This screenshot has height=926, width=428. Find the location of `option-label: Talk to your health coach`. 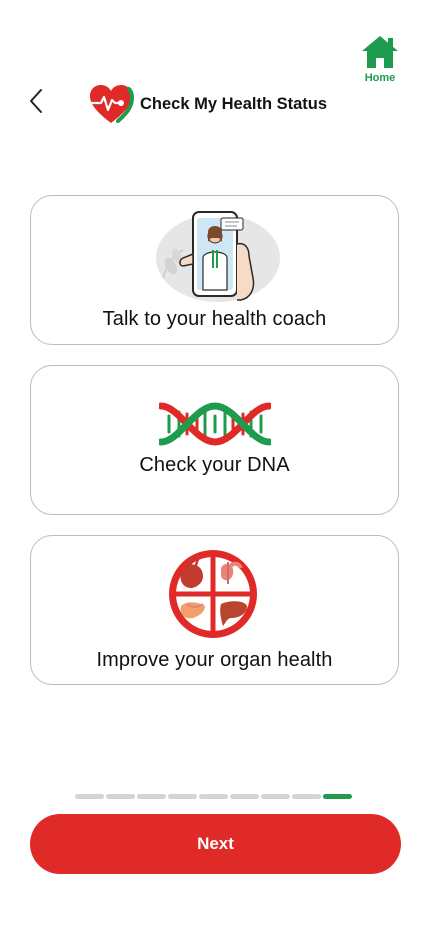

option-label: Talk to your health coach is located at coordinates (214, 319).